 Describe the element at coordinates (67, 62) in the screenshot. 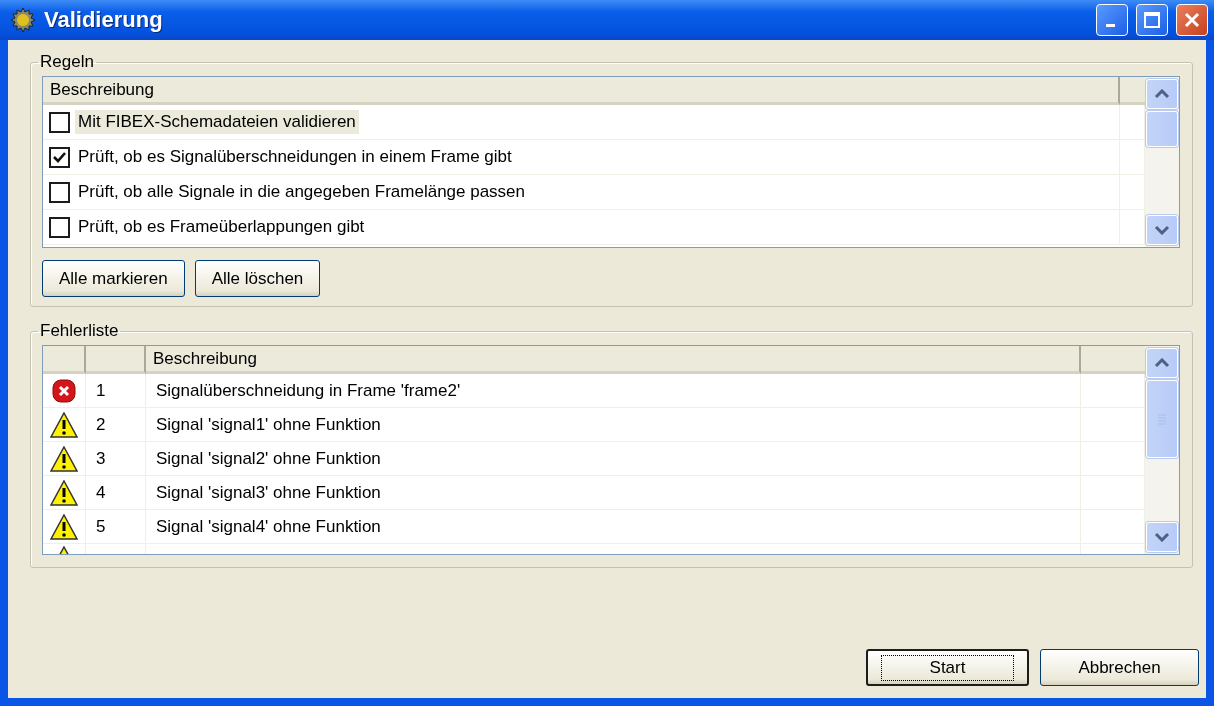

I see `group-title: Regeln` at that location.